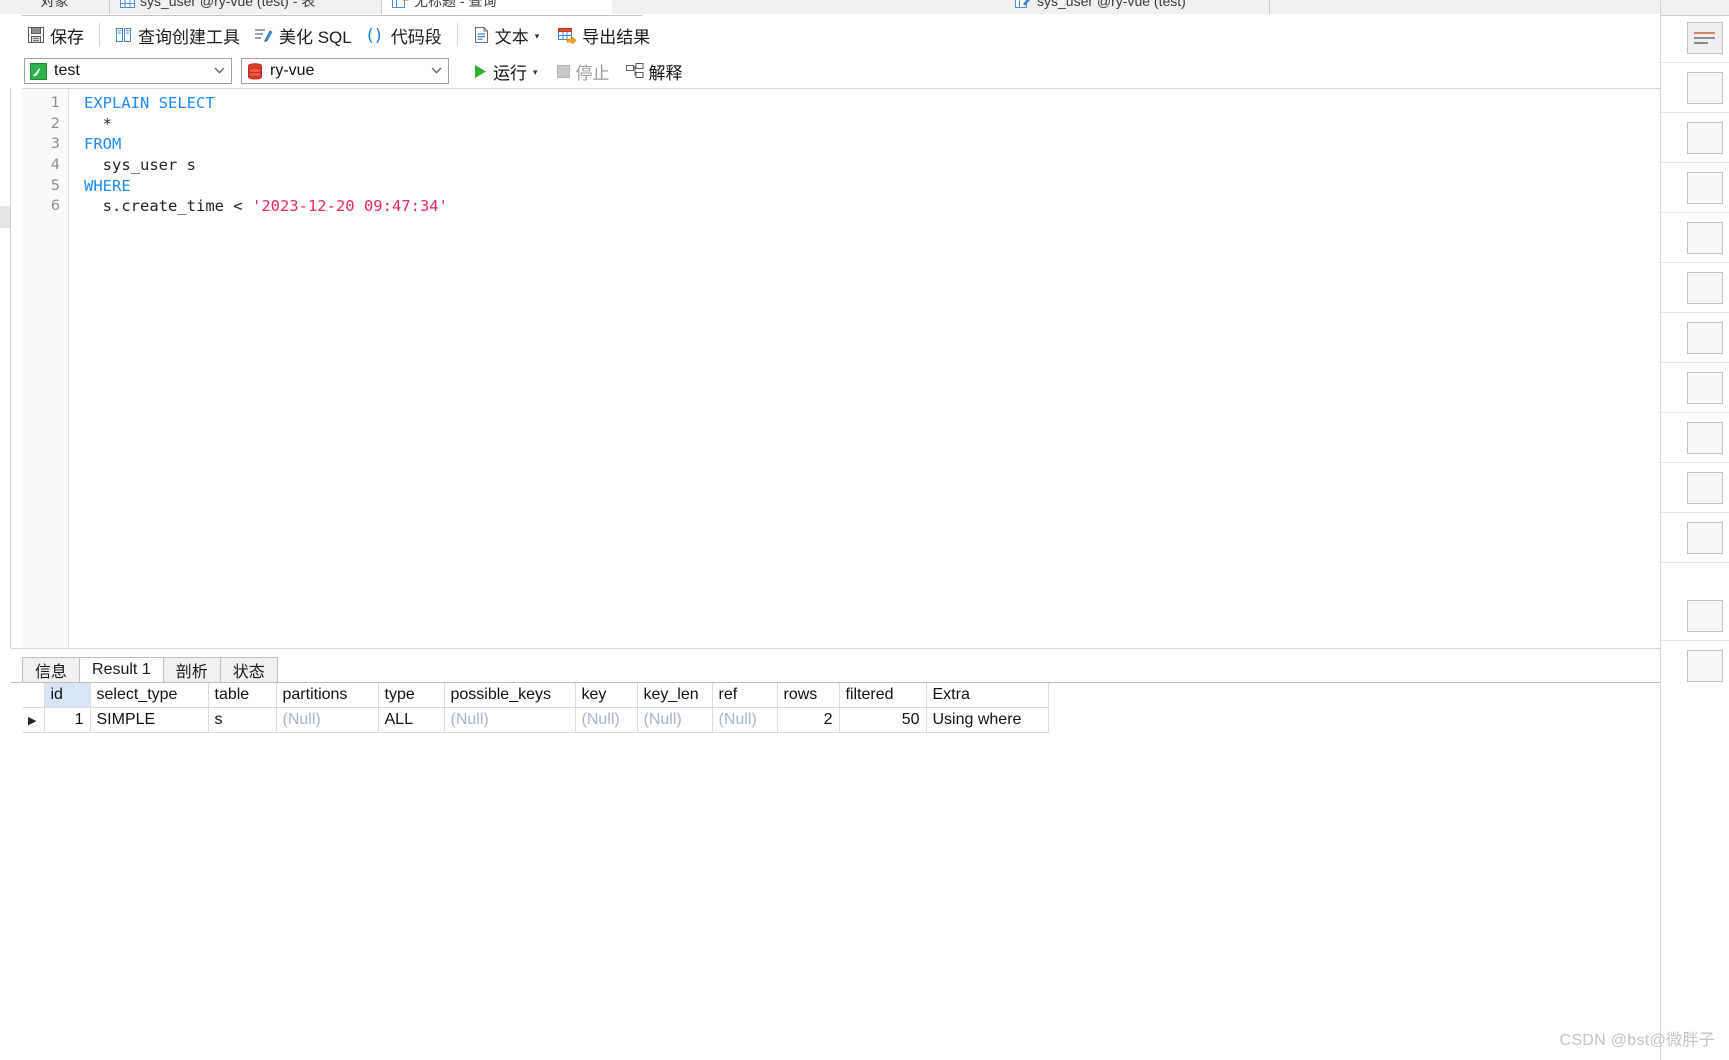 The image size is (1729, 1060). Describe the element at coordinates (242, 720) in the screenshot. I see `grid-cell: s` at that location.